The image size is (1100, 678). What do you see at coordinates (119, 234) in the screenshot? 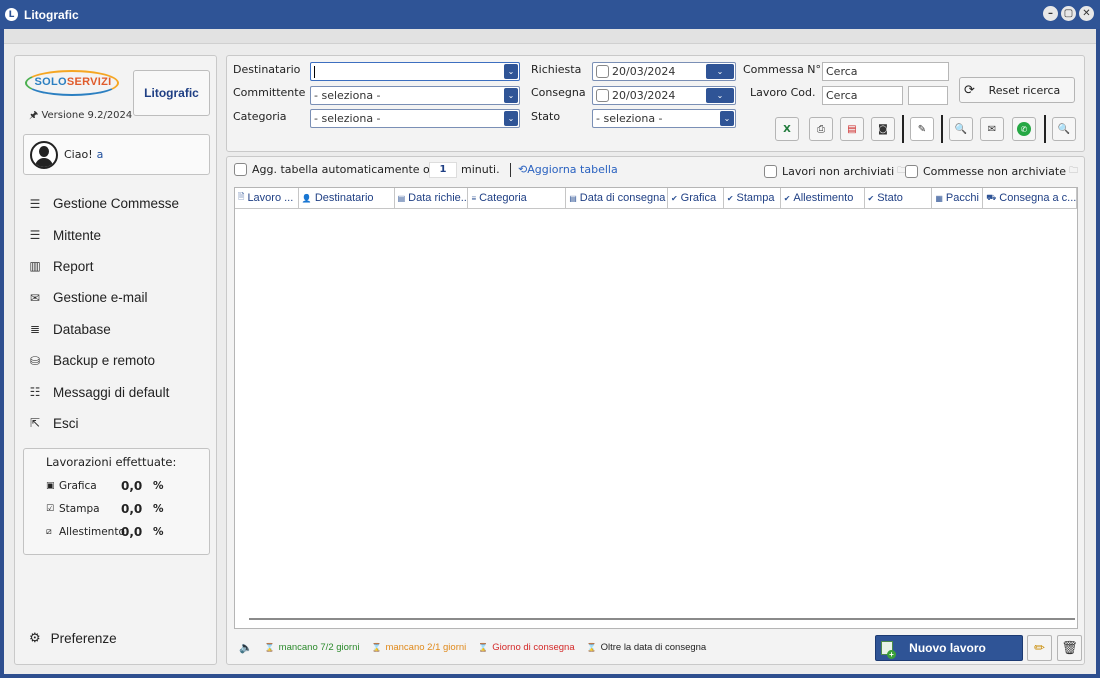
I see `menu-mittente: ☰ Mittente` at bounding box center [119, 234].